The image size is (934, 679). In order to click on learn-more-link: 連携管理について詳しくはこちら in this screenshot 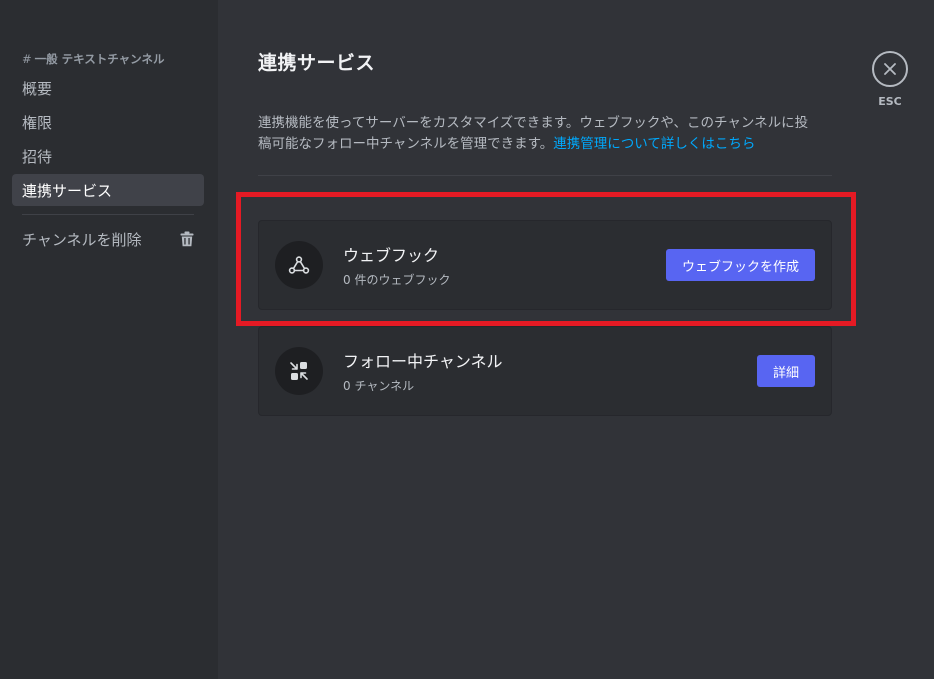, I will do `click(654, 144)`.